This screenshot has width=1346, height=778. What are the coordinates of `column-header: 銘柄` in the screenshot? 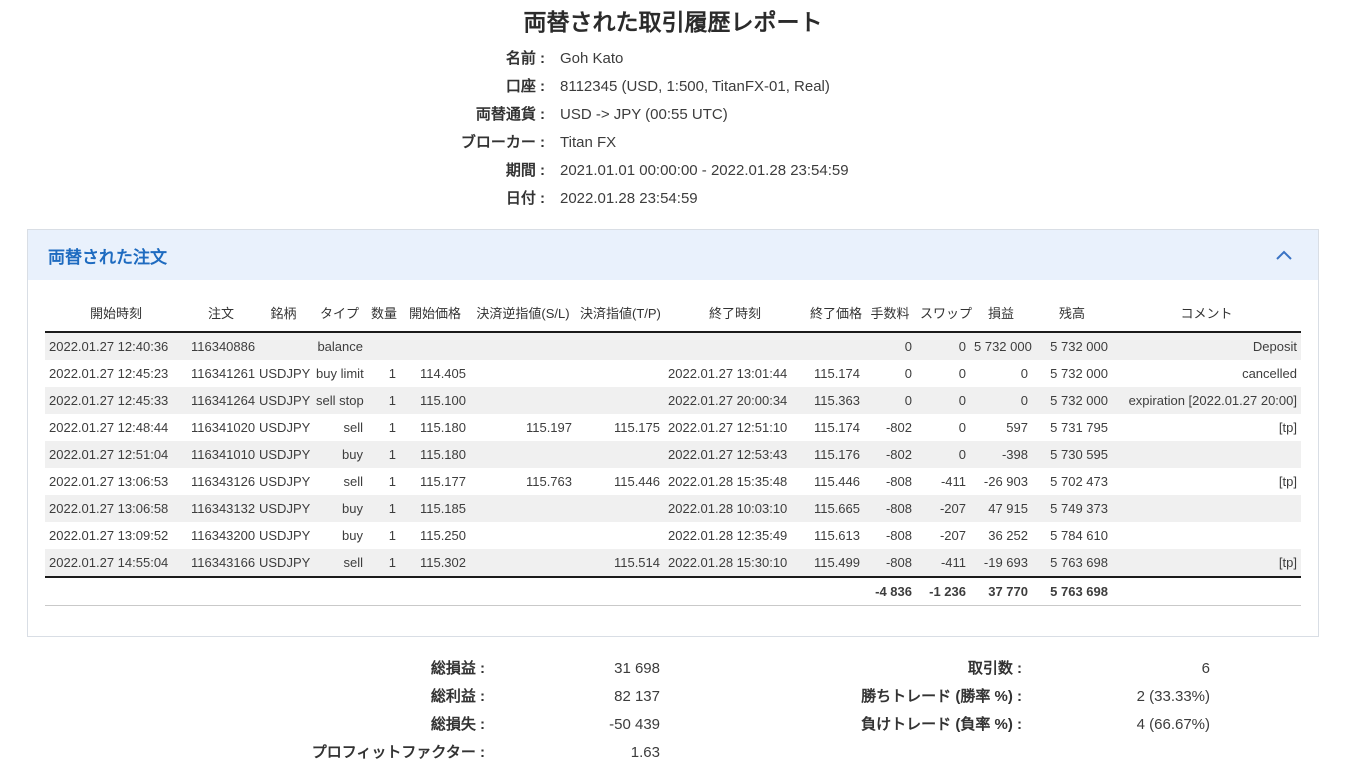 It's located at (283, 313).